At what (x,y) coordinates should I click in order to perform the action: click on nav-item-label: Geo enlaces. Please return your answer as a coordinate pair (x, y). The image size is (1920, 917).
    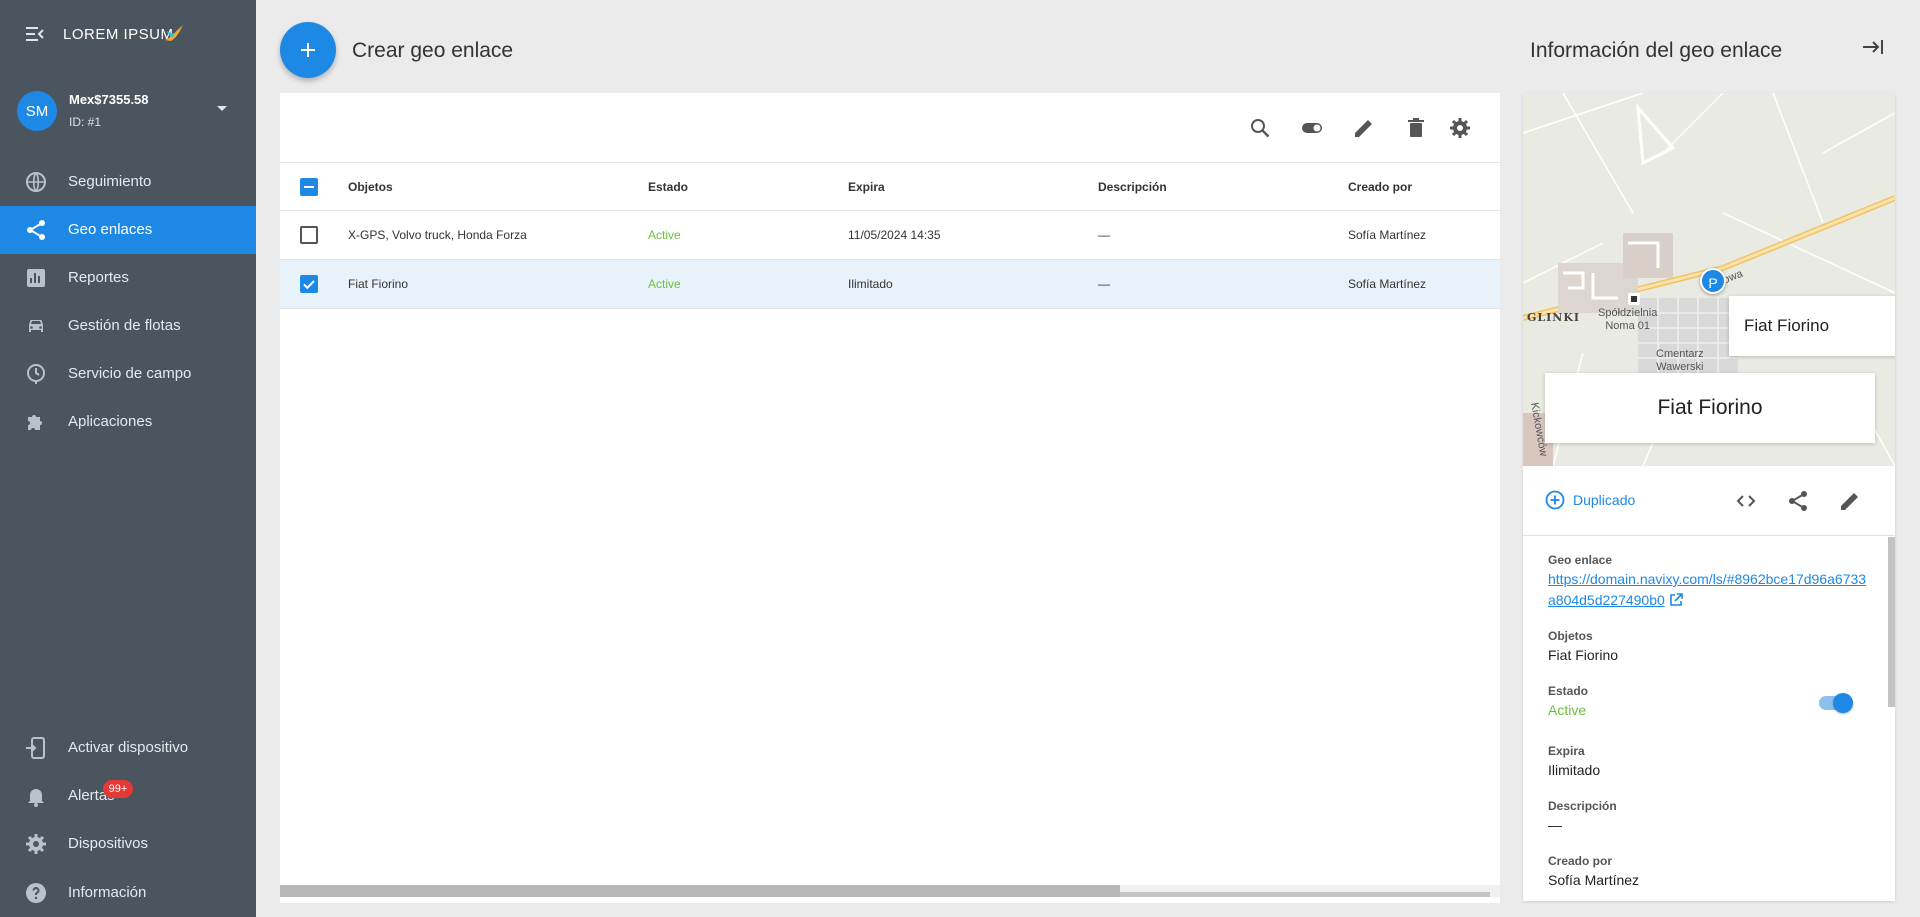
    Looking at the image, I should click on (110, 229).